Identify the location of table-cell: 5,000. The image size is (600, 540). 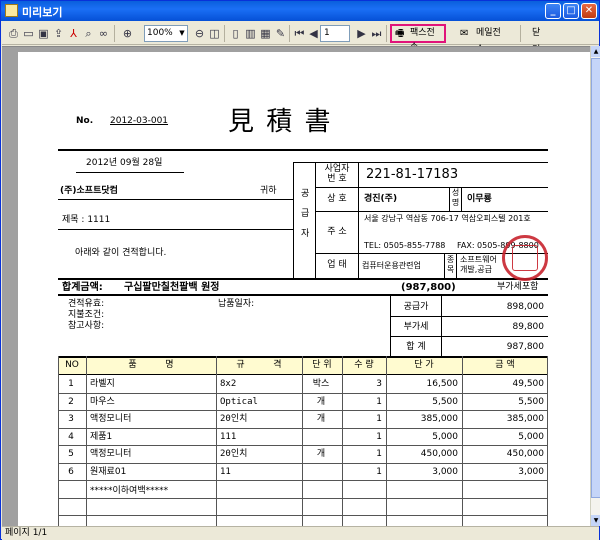
(531, 436).